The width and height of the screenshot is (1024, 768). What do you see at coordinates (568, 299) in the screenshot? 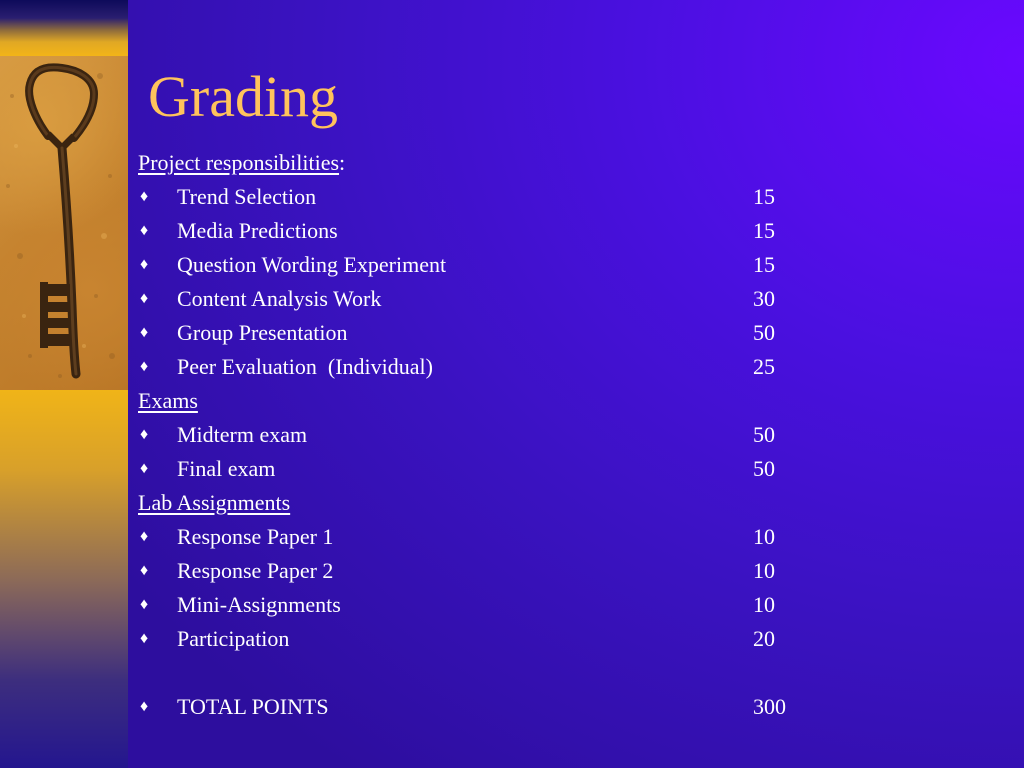
I see `list-item: ♦ Content Analysis Work 30` at bounding box center [568, 299].